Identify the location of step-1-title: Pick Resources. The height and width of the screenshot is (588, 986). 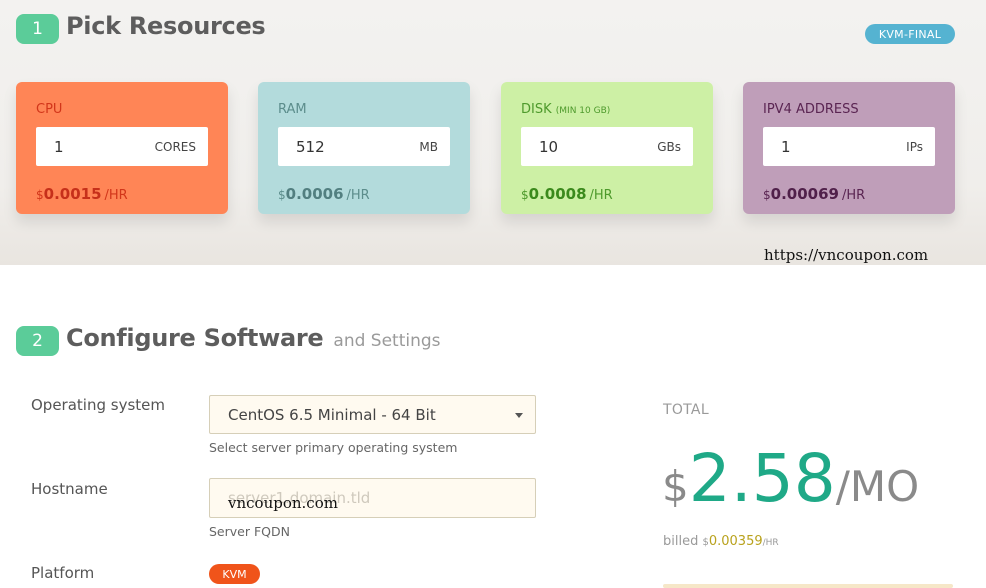
(166, 26).